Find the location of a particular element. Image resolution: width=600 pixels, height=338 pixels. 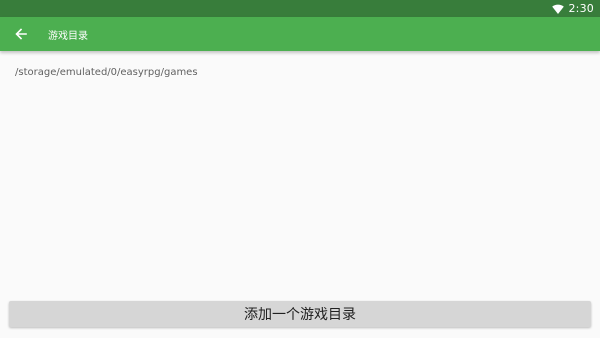

arrow-back-icon is located at coordinates (21, 34).